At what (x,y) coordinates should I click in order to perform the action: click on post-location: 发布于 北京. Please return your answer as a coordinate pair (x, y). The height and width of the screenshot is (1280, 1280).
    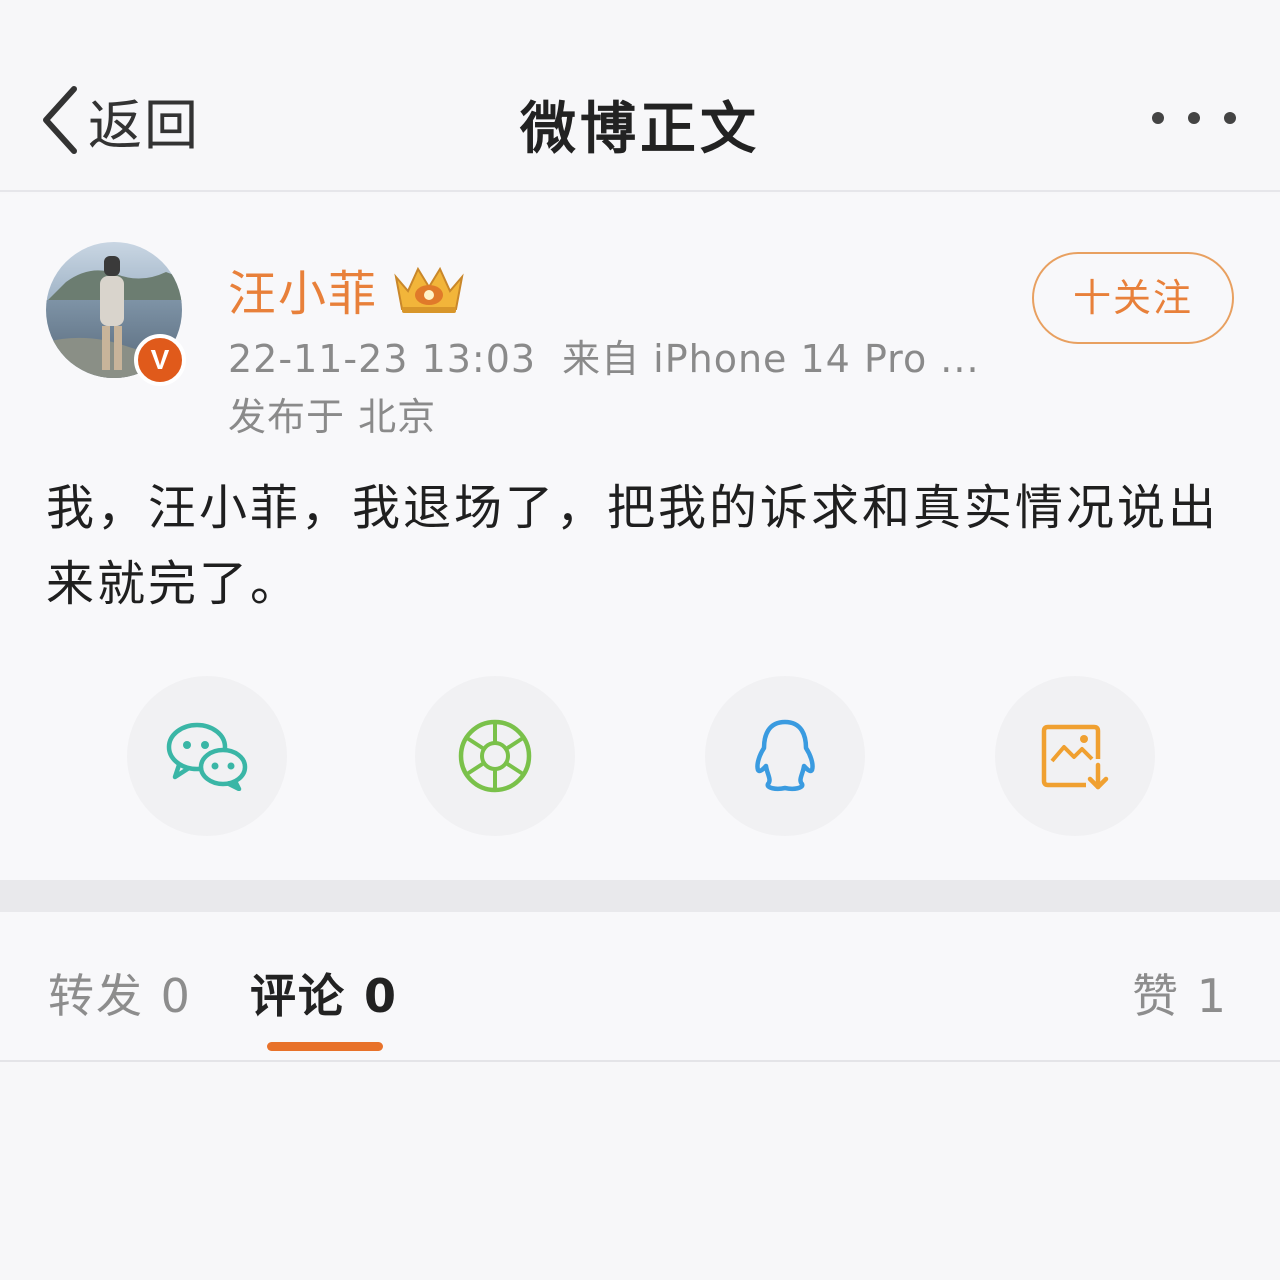
    Looking at the image, I should click on (332, 417).